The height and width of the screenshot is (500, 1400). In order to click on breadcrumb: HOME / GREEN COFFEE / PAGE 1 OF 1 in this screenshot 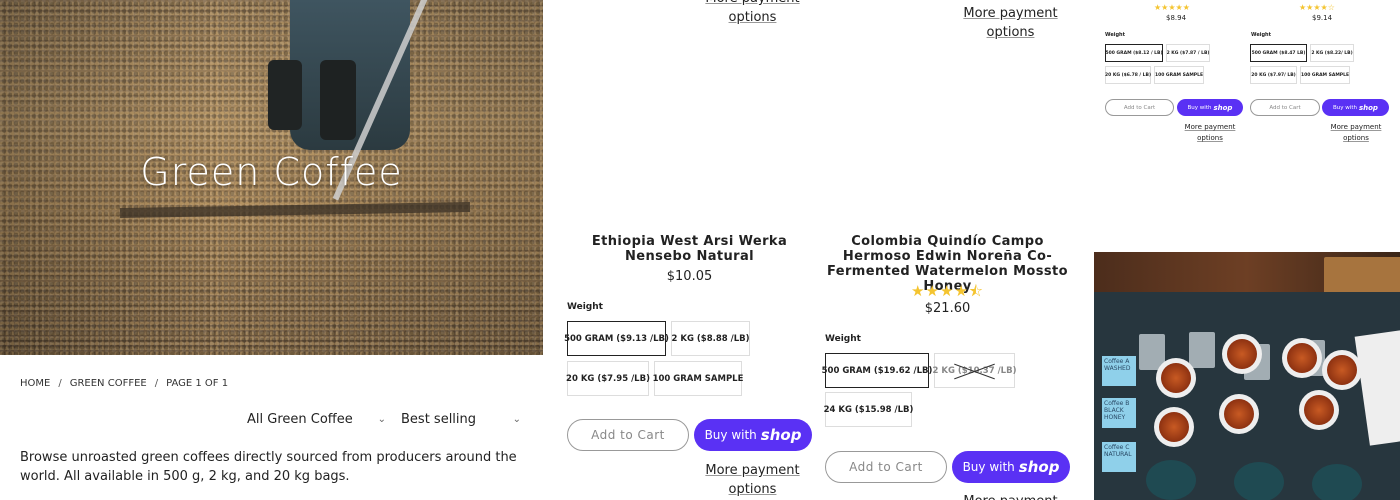, I will do `click(124, 383)`.